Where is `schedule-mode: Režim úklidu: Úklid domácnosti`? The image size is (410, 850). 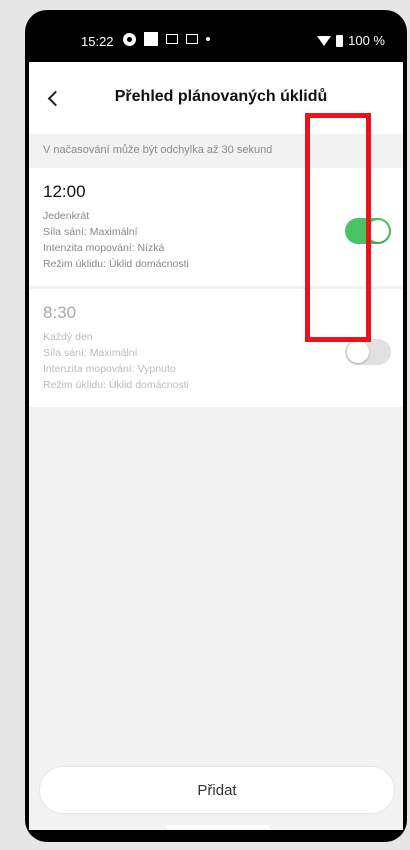 schedule-mode: Režim úklidu: Úklid domácnosti is located at coordinates (116, 385).